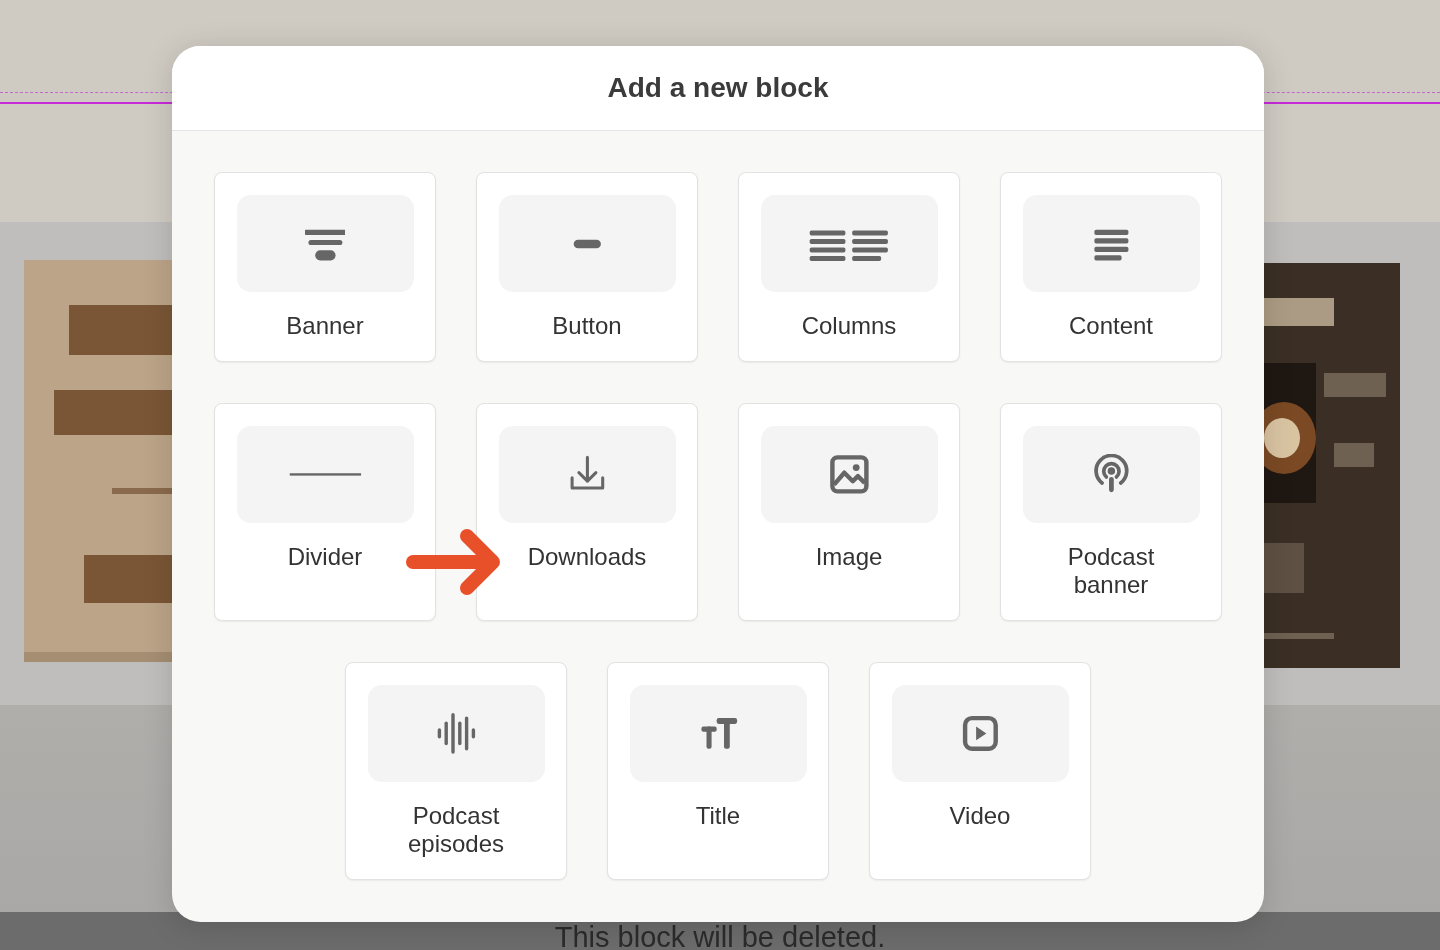 The width and height of the screenshot is (1440, 950). What do you see at coordinates (720, 935) in the screenshot?
I see `notice-text: This block will be deleted.` at bounding box center [720, 935].